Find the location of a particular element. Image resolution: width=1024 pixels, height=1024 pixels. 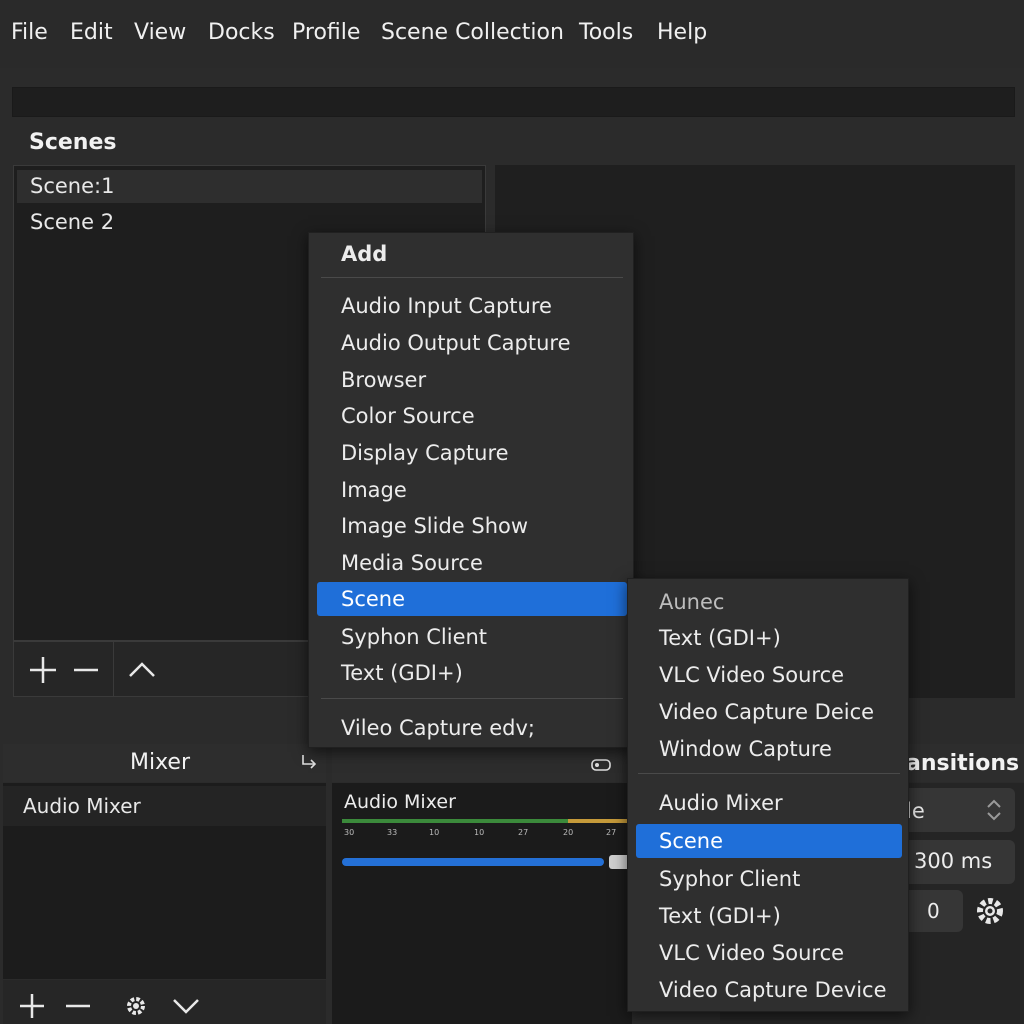

meter-tick: 20 is located at coordinates (568, 832).